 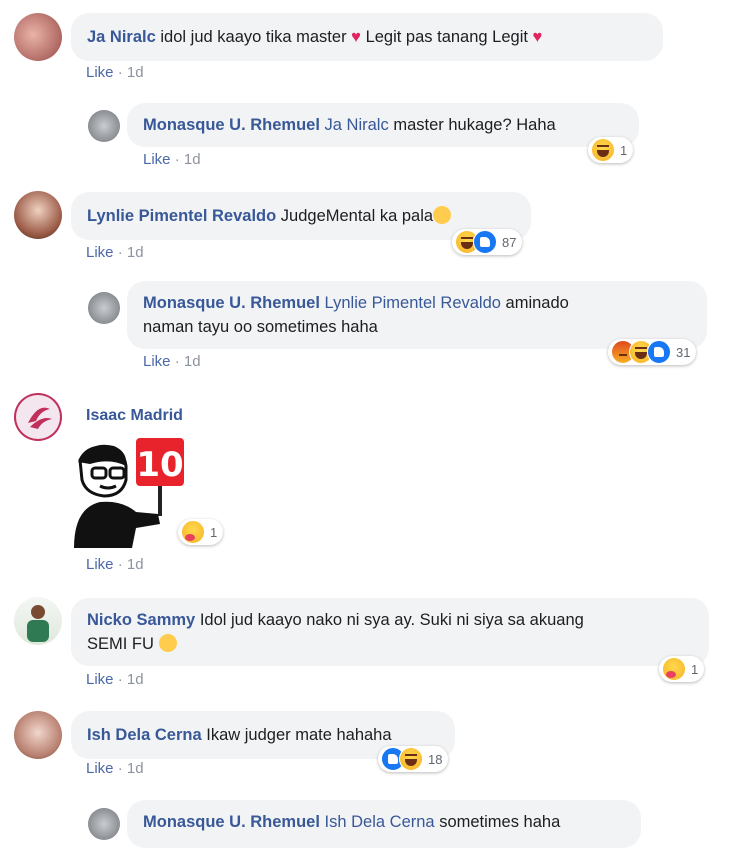 What do you see at coordinates (121, 37) in the screenshot?
I see `commenter-name: Ja Niralc` at bounding box center [121, 37].